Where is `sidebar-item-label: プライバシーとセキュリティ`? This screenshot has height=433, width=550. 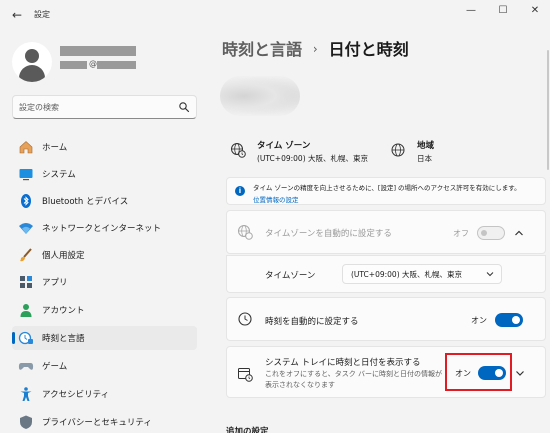 sidebar-item-label: プライバシーとセキュリティ is located at coordinates (97, 423).